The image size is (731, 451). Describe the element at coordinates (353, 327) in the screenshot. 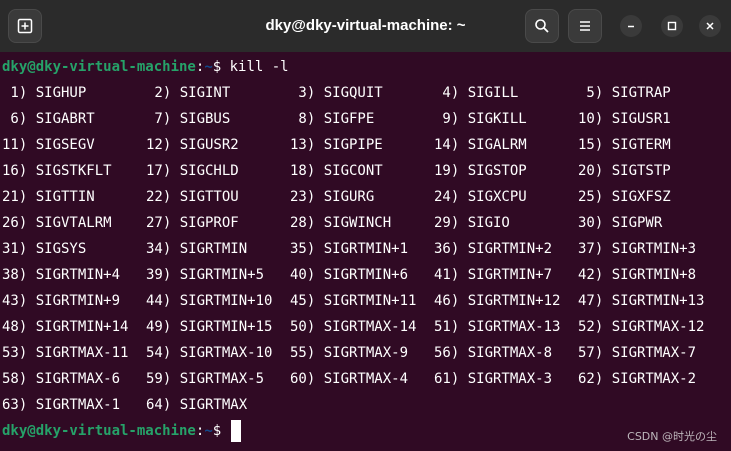

I see `signal-entry: 50) SIGRTMAX-14` at that location.